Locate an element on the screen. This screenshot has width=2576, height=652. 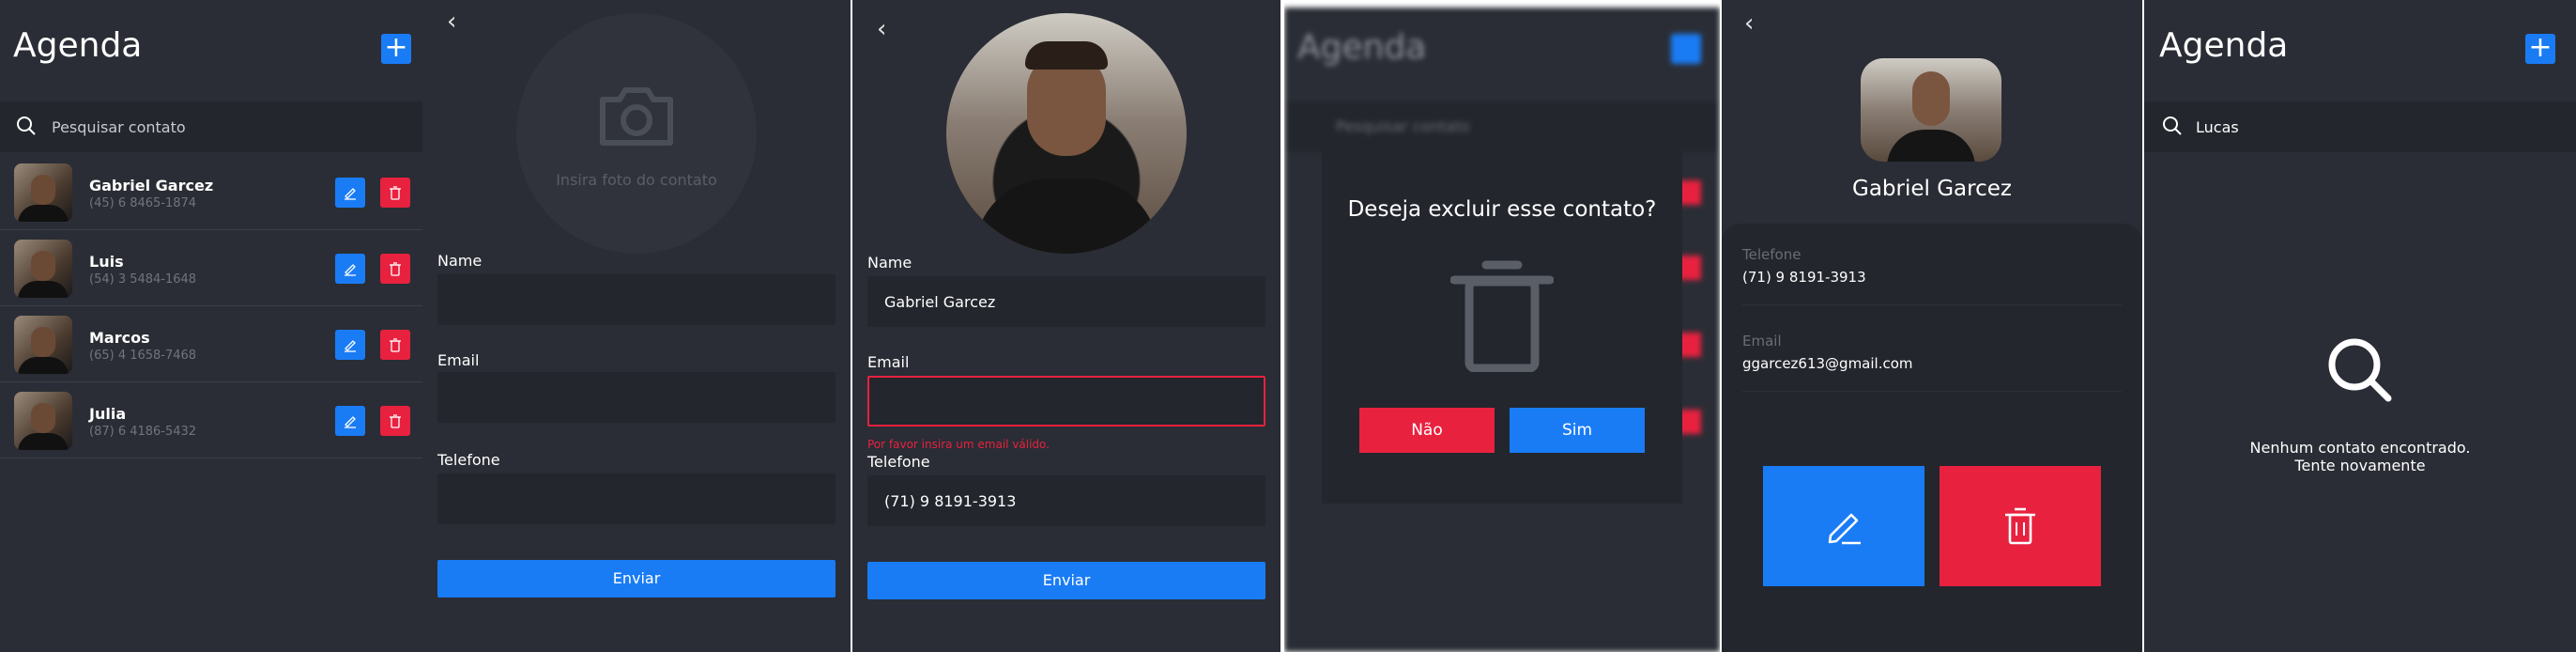
camera-icon is located at coordinates (637, 117).